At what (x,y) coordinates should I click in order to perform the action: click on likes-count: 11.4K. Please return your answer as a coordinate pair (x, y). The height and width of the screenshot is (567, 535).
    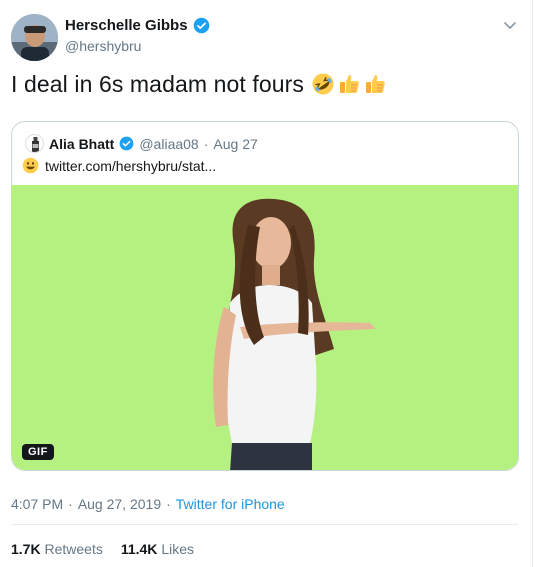
    Looking at the image, I should click on (139, 549).